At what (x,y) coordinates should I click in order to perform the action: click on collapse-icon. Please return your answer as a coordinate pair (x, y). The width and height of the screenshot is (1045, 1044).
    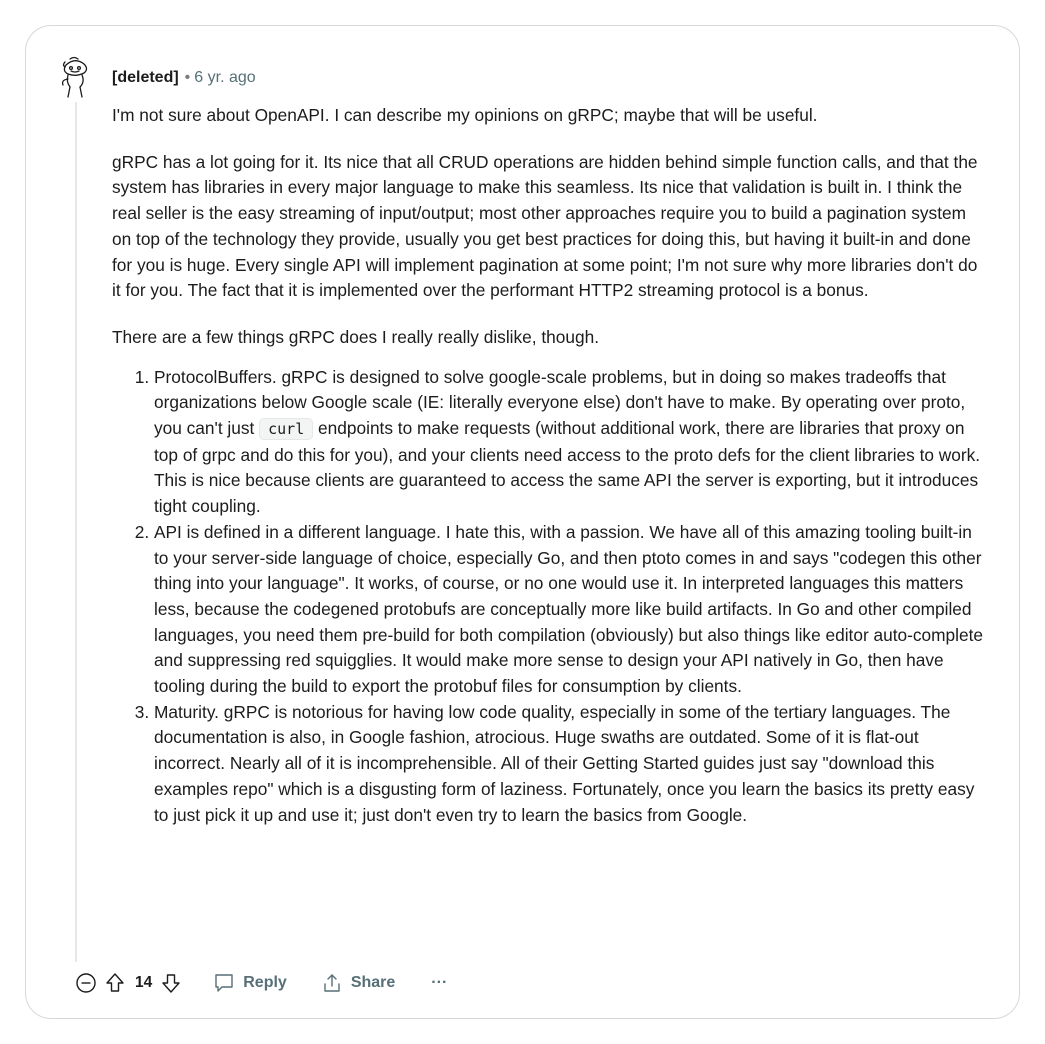
    Looking at the image, I should click on (86, 983).